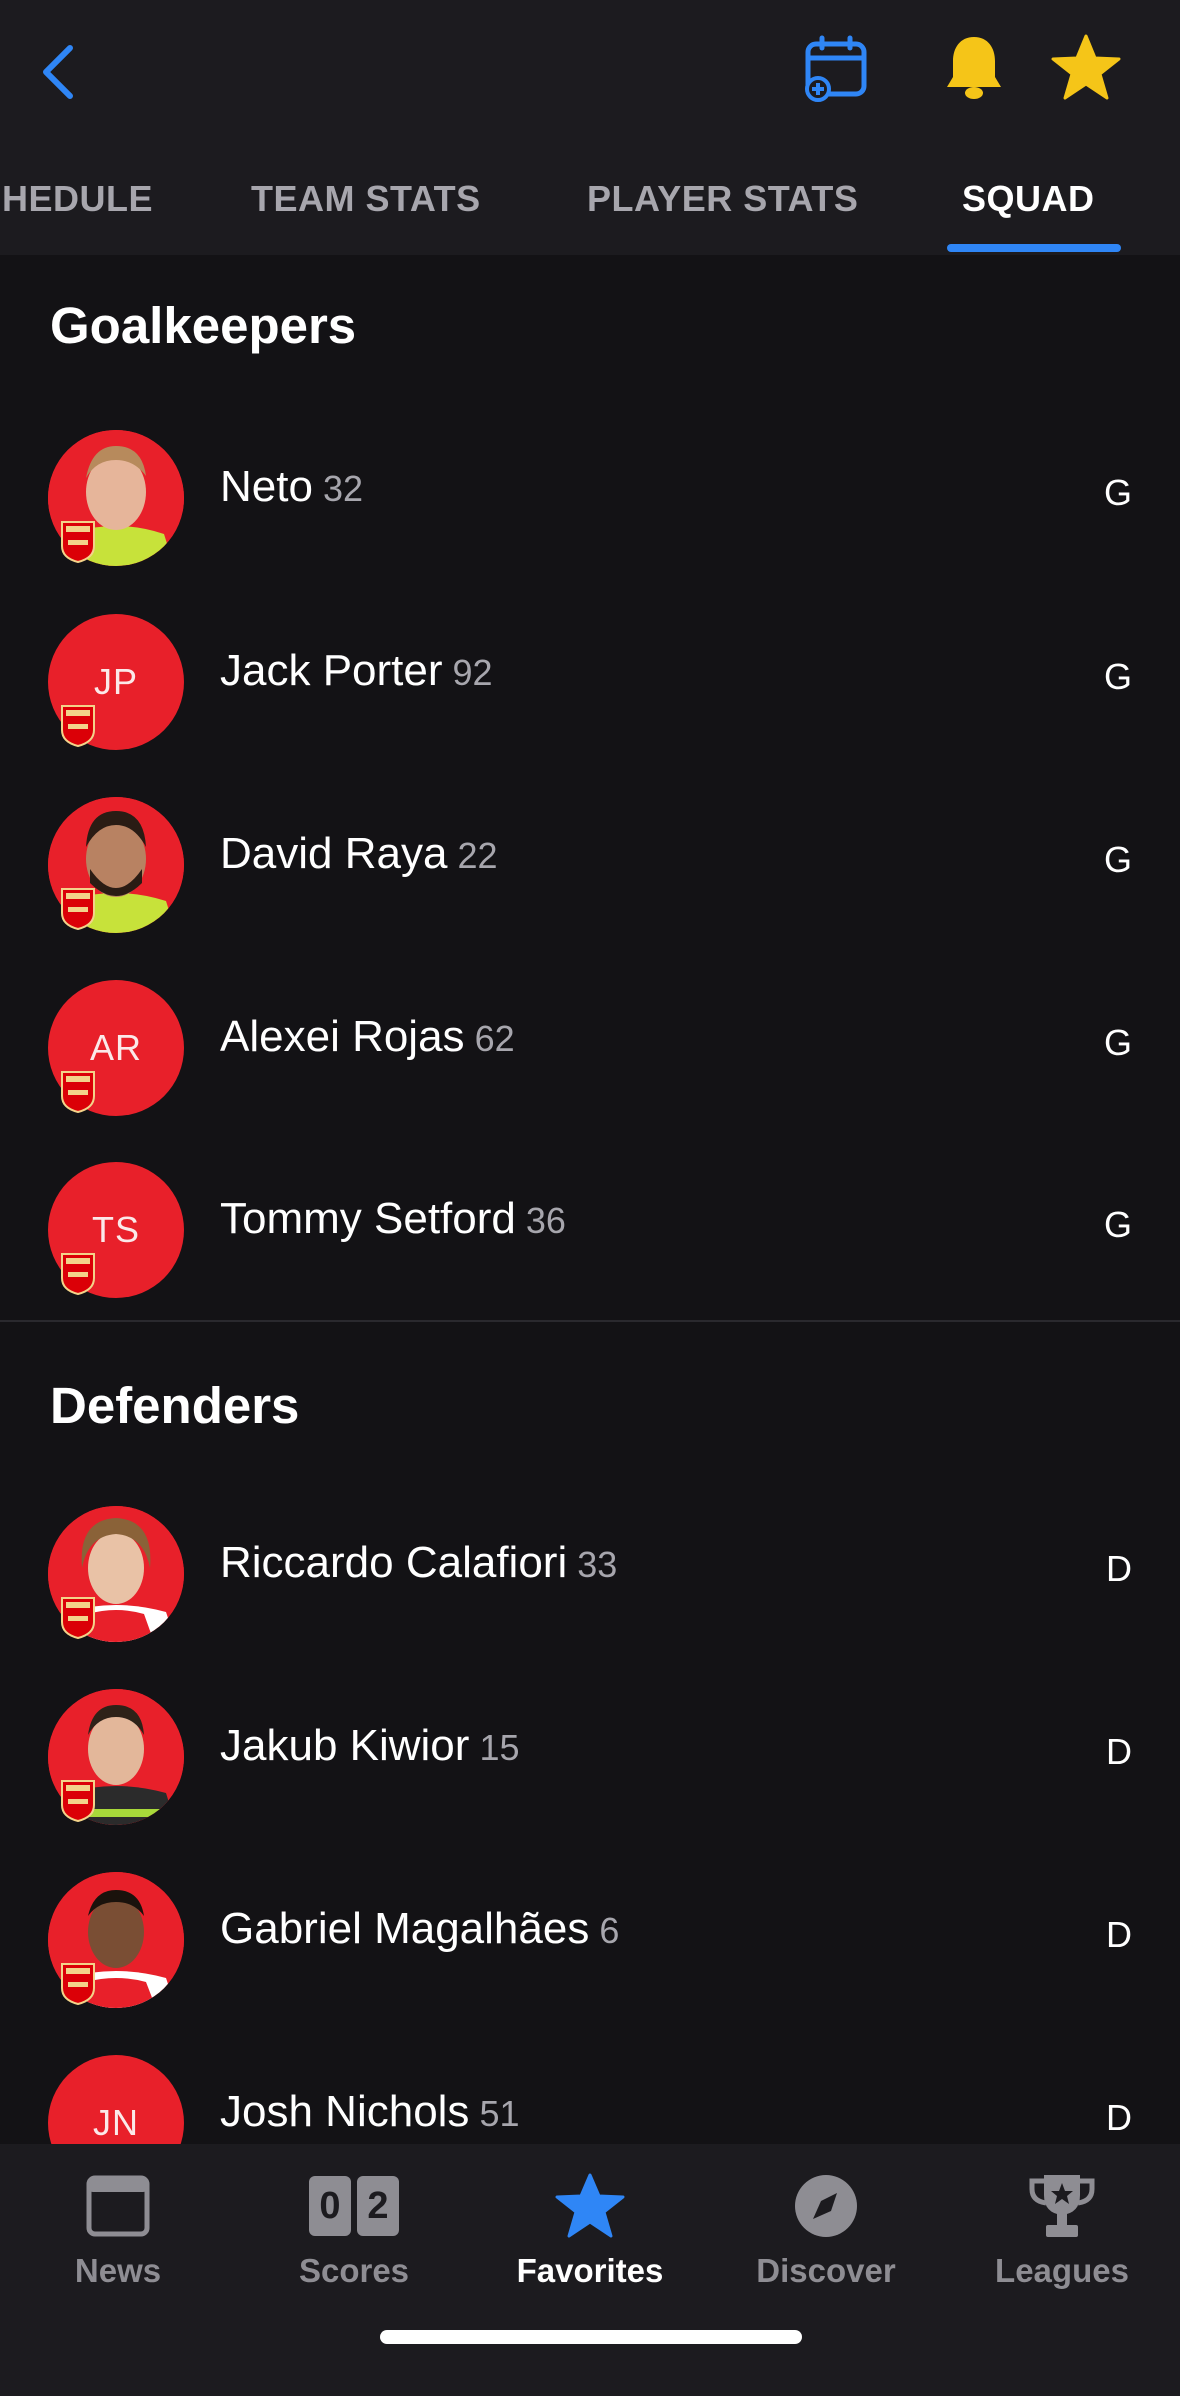 This screenshot has width=1180, height=2396. I want to click on compass-icon, so click(826, 2206).